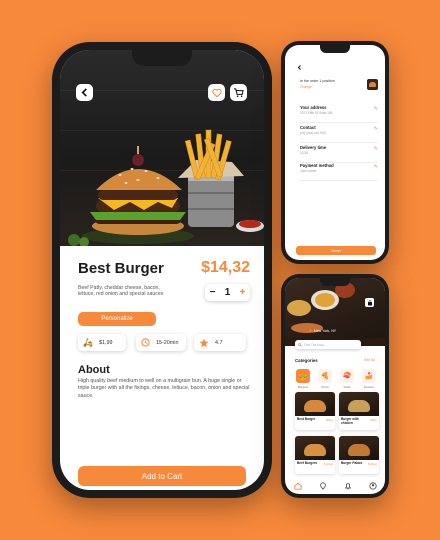 Image resolution: width=440 pixels, height=540 pixels. I want to click on about-heading: About, so click(94, 370).